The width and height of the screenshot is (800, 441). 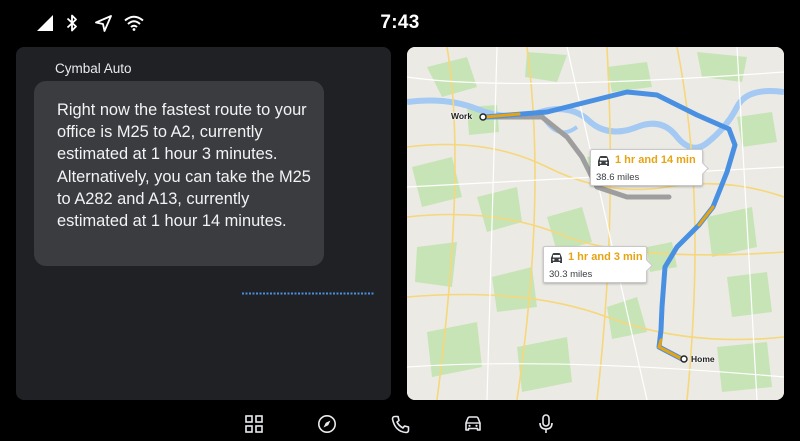 What do you see at coordinates (598, 264) in the screenshot?
I see `route-option-fastest: 1 hr and 3 min 30.3 miles` at bounding box center [598, 264].